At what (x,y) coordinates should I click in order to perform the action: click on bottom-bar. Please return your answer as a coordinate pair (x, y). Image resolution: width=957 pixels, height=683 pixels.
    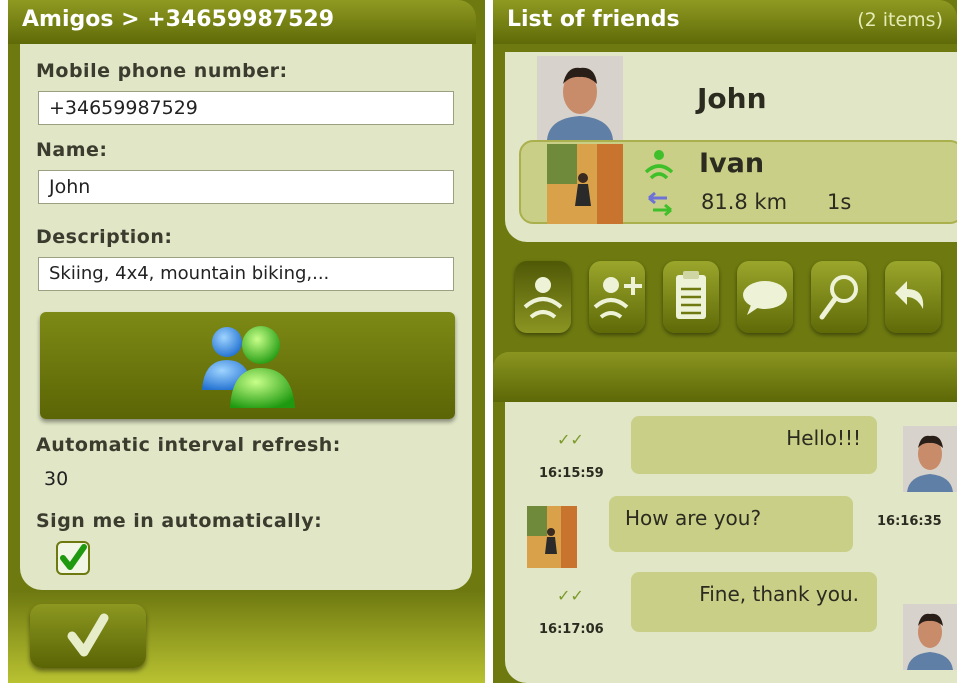
    Looking at the image, I should click on (246, 636).